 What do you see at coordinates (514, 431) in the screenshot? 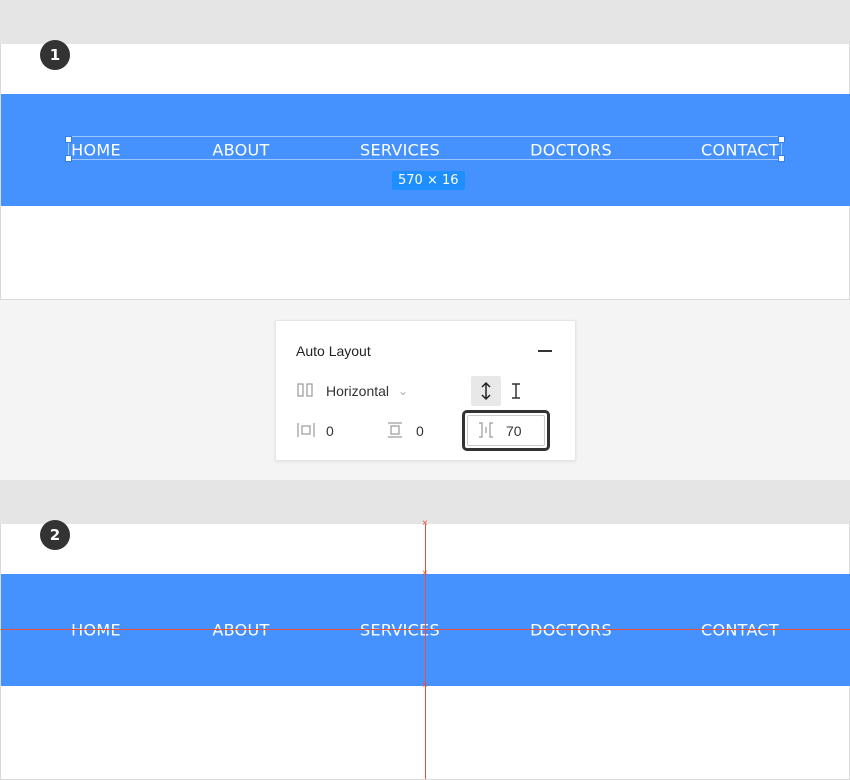
I see `item-spacing-value: 70` at bounding box center [514, 431].